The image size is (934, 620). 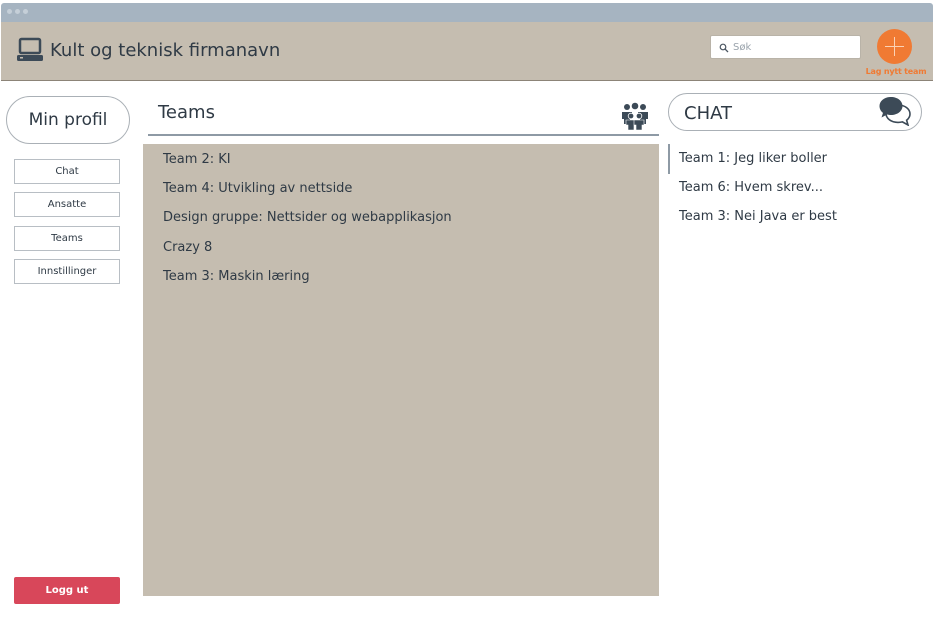 I want to click on app-title: Kult og teknisk firmanavn, so click(x=165, y=50).